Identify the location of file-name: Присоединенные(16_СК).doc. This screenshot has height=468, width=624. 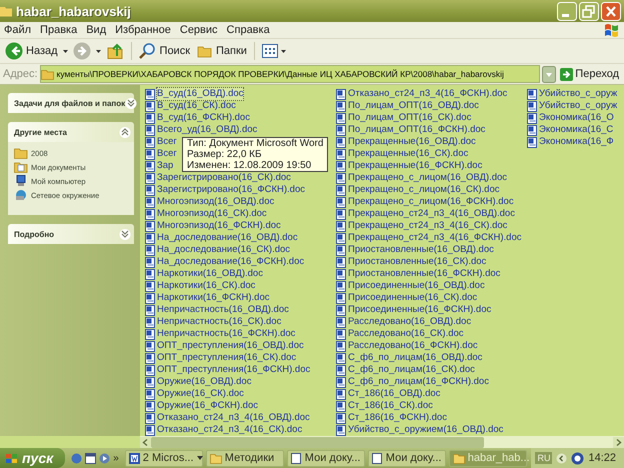
(412, 298).